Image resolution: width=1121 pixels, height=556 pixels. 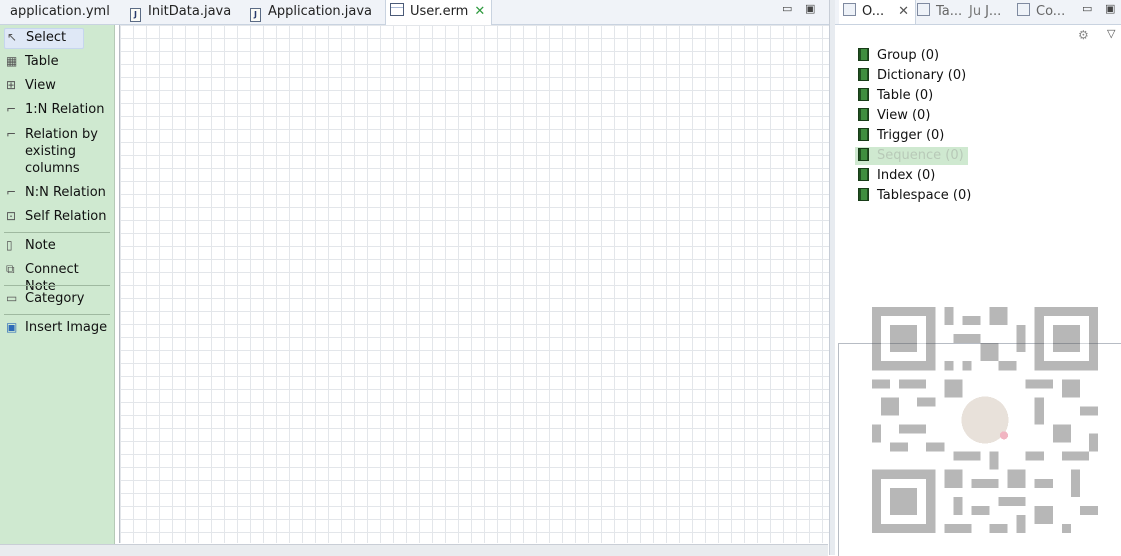 I want to click on tab-user-erm: User.erm ✕, so click(x=438, y=12).